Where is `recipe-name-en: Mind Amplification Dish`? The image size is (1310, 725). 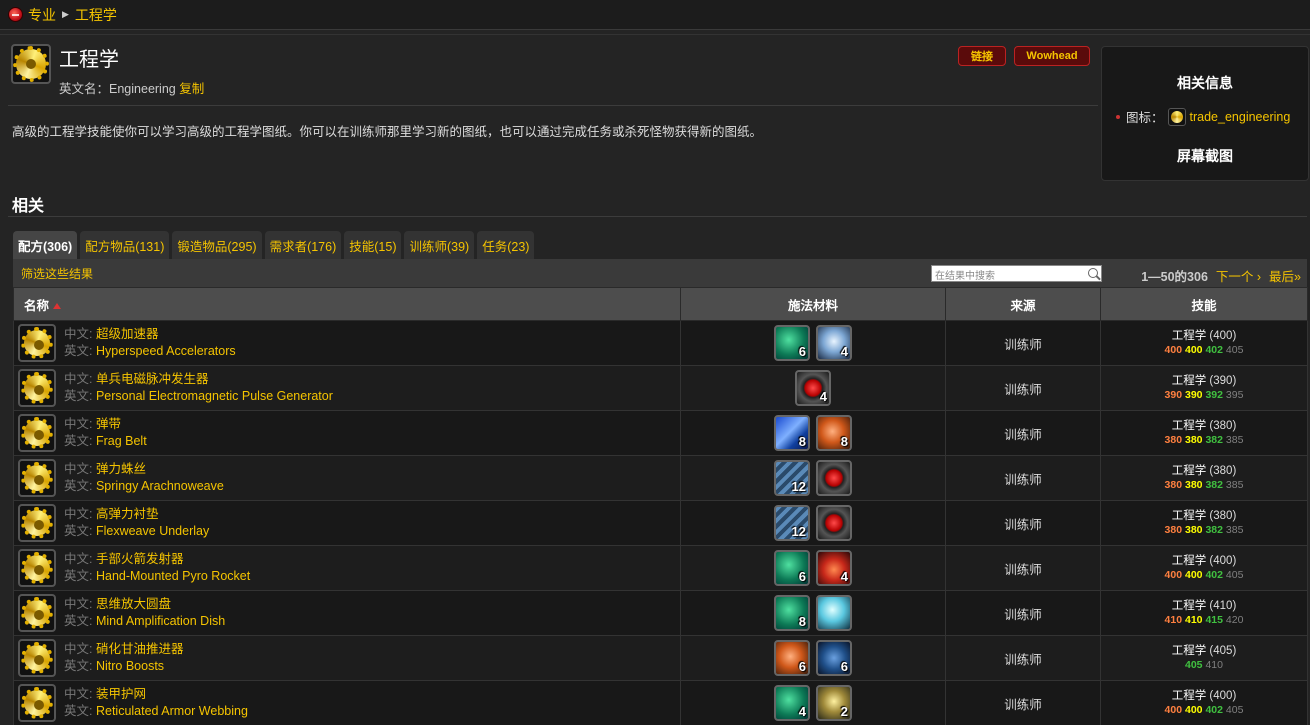 recipe-name-en: Mind Amplification Dish is located at coordinates (160, 621).